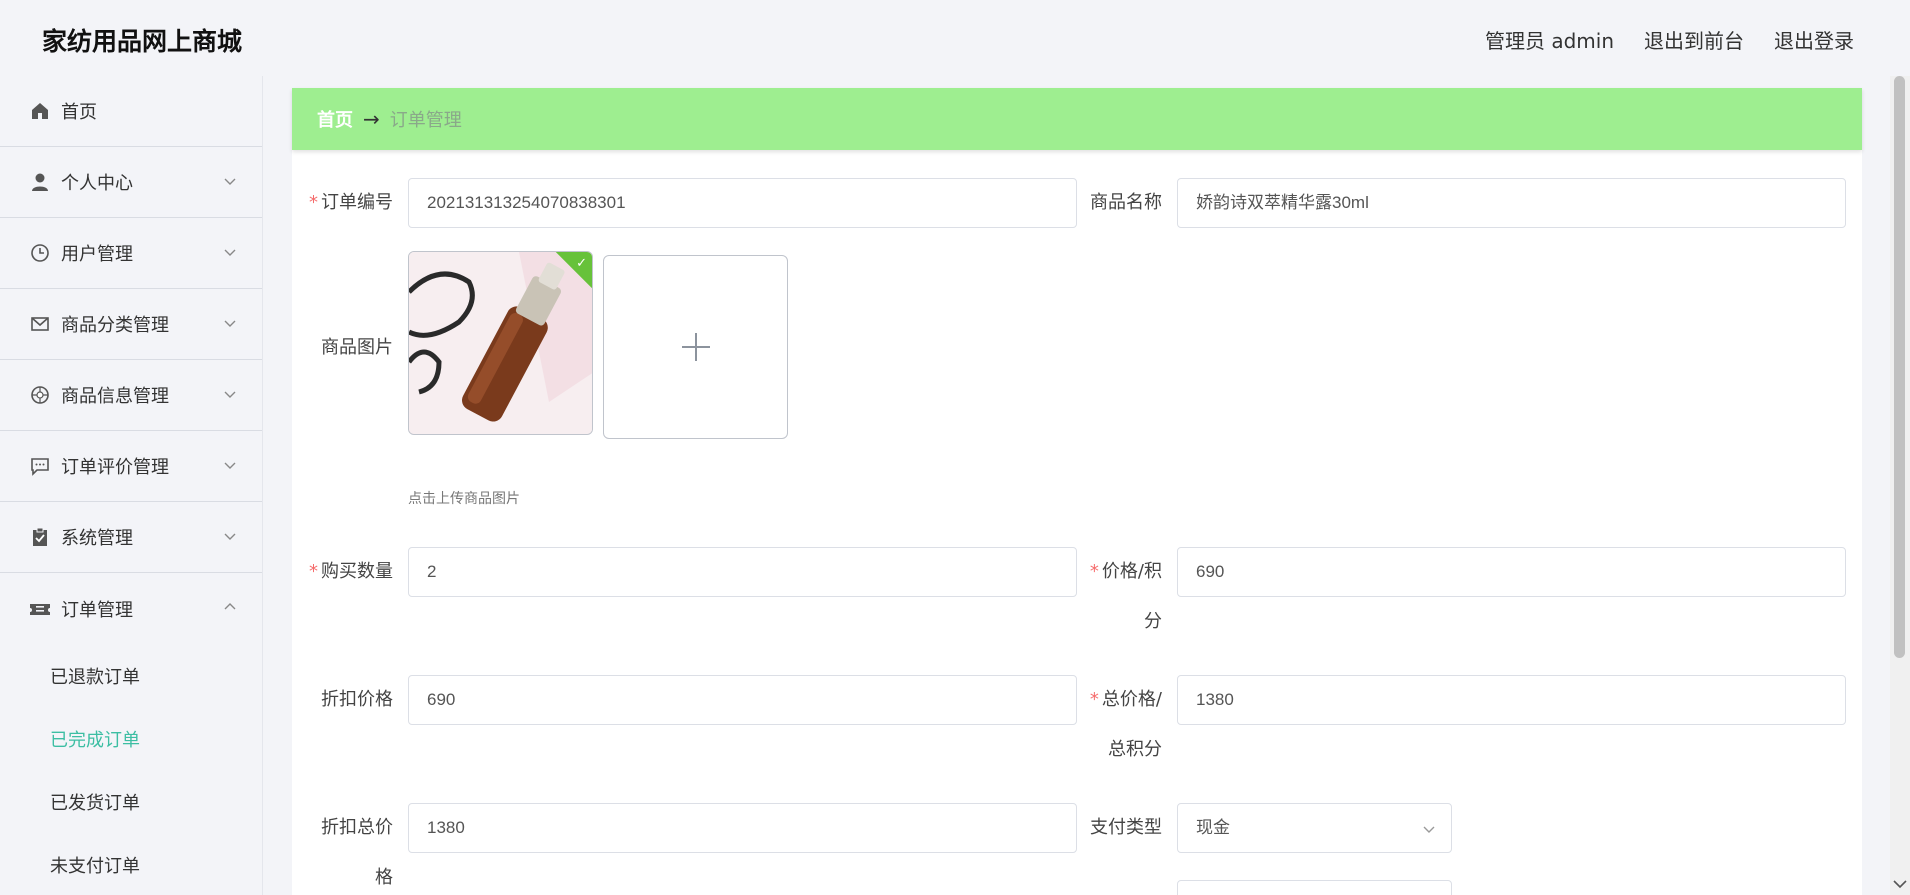  Describe the element at coordinates (40, 609) in the screenshot. I see `ticket-icon` at that location.